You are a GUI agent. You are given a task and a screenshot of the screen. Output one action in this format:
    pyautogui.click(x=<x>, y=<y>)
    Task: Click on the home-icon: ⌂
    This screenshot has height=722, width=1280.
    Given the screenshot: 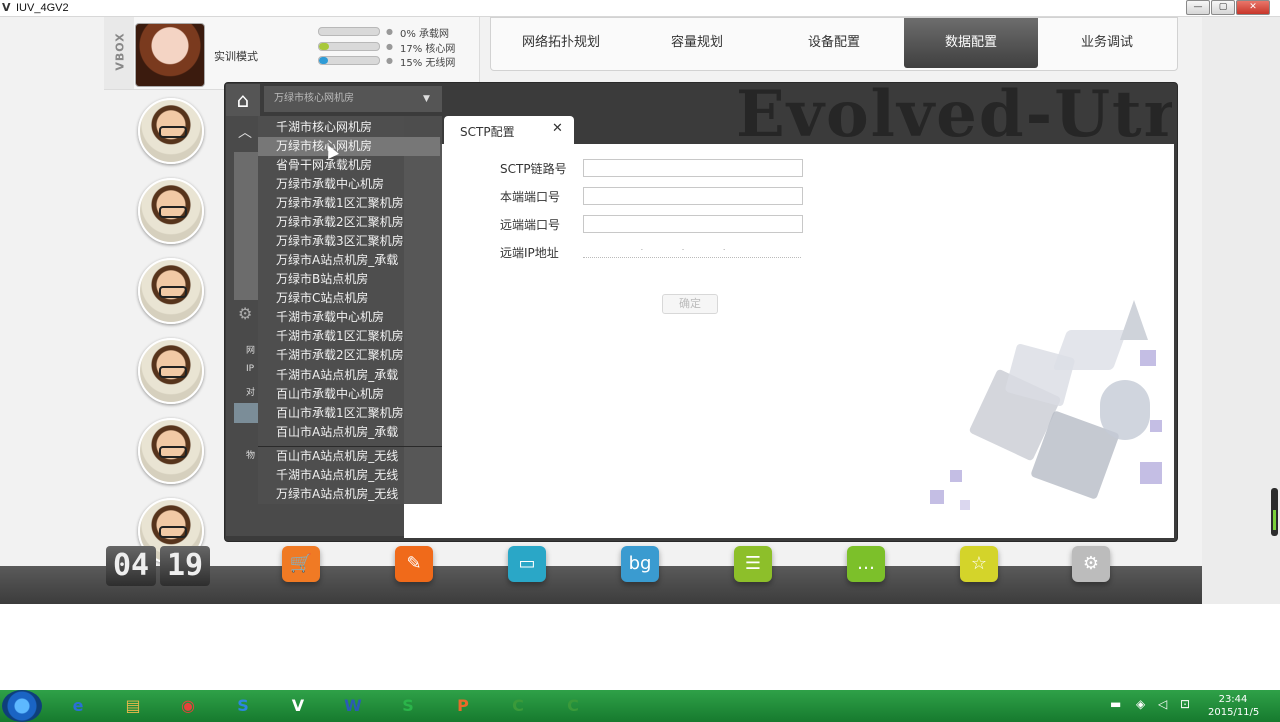 What is the action you would take?
    pyautogui.click(x=243, y=100)
    